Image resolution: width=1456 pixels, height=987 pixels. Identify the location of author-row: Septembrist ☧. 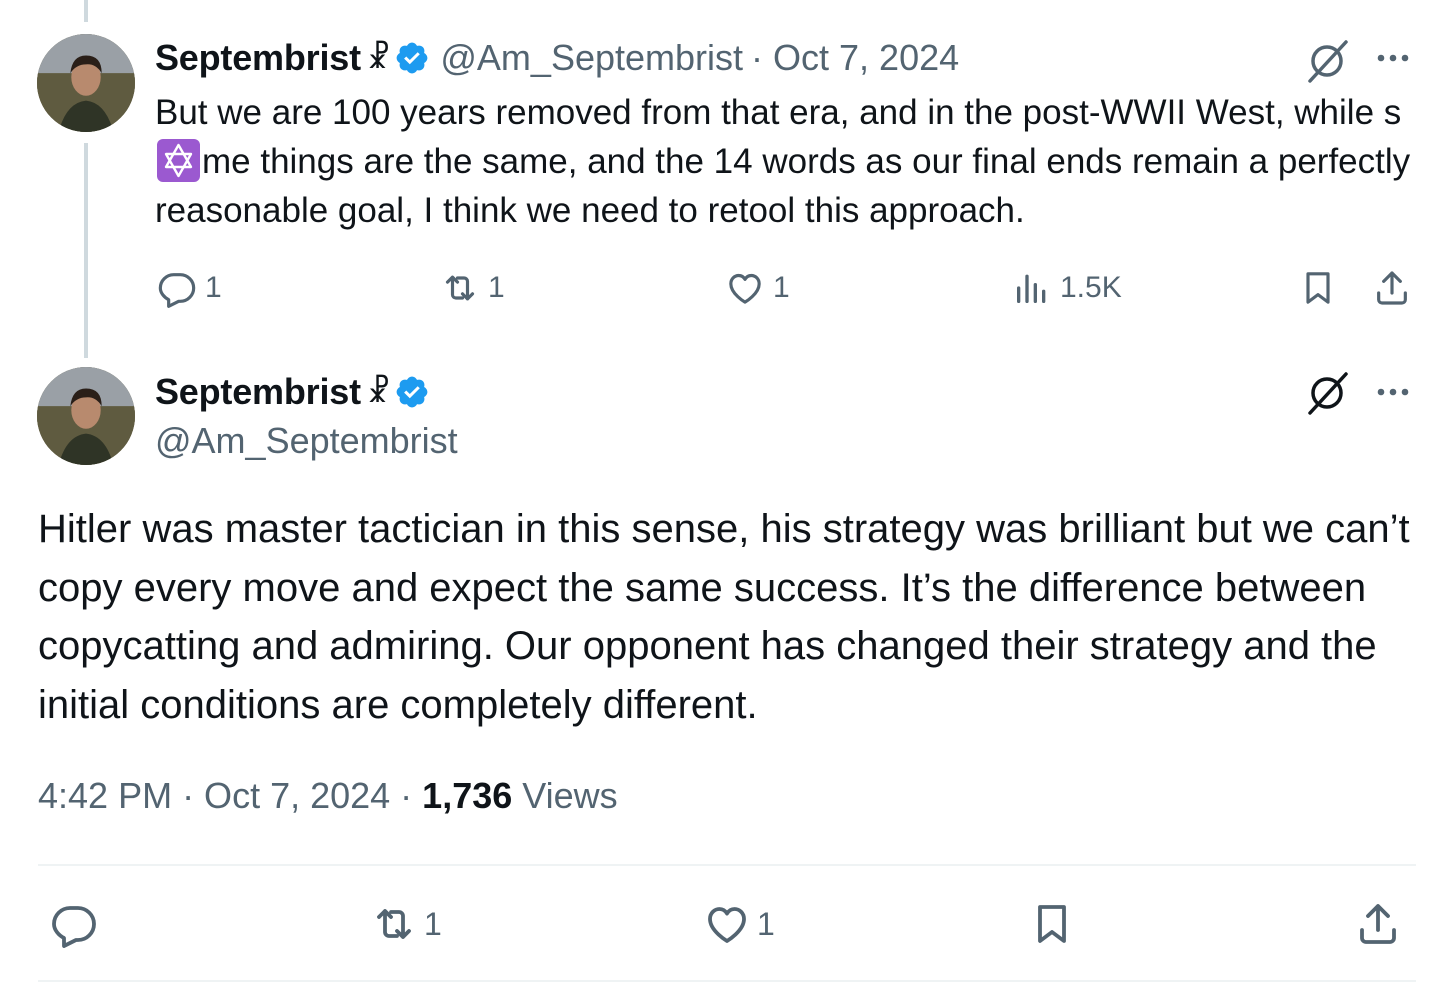
(292, 392).